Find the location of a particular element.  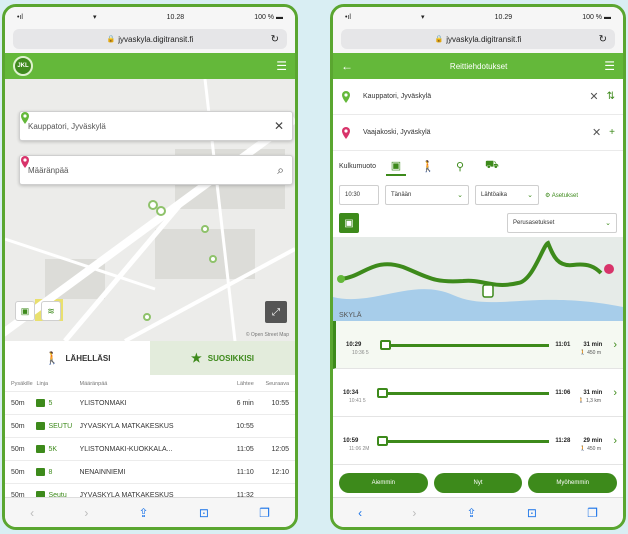

app-header: JKL ☰ is located at coordinates (150, 66).